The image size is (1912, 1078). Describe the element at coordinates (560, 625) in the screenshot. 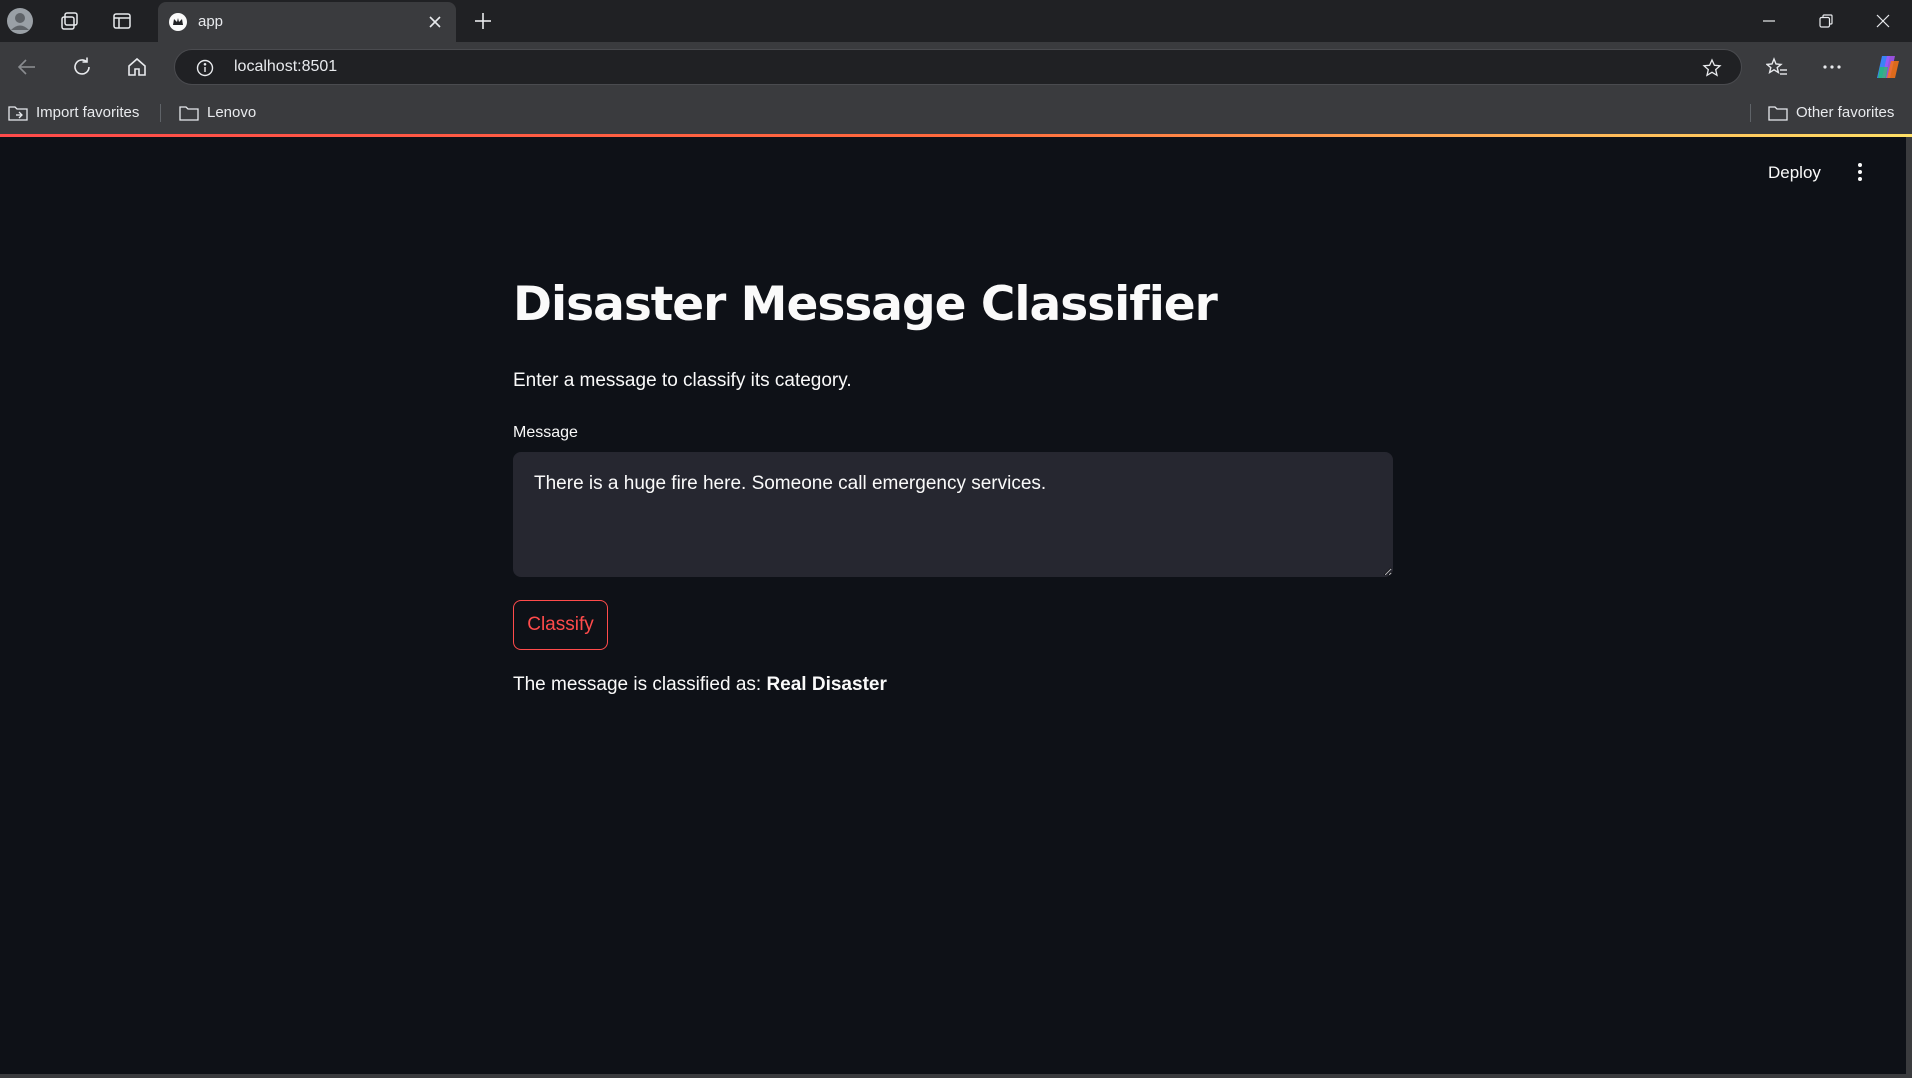

I see `classify-button: Classify` at that location.